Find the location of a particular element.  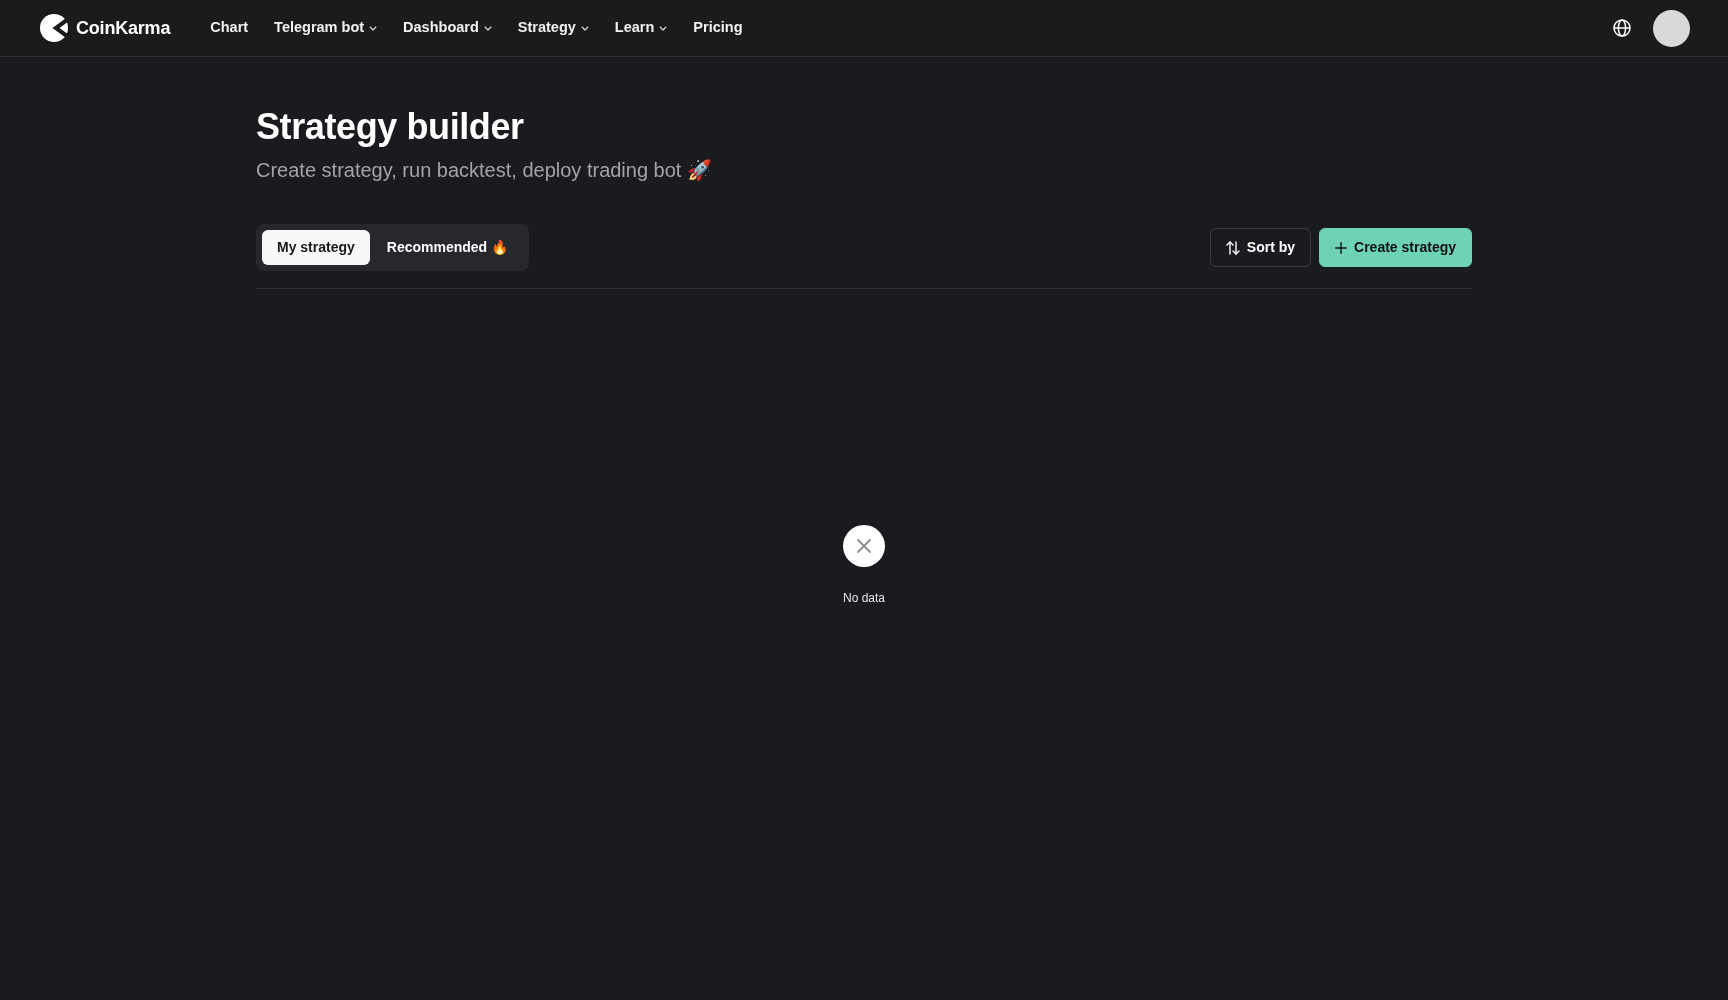

nav-link: Pricing is located at coordinates (718, 28).